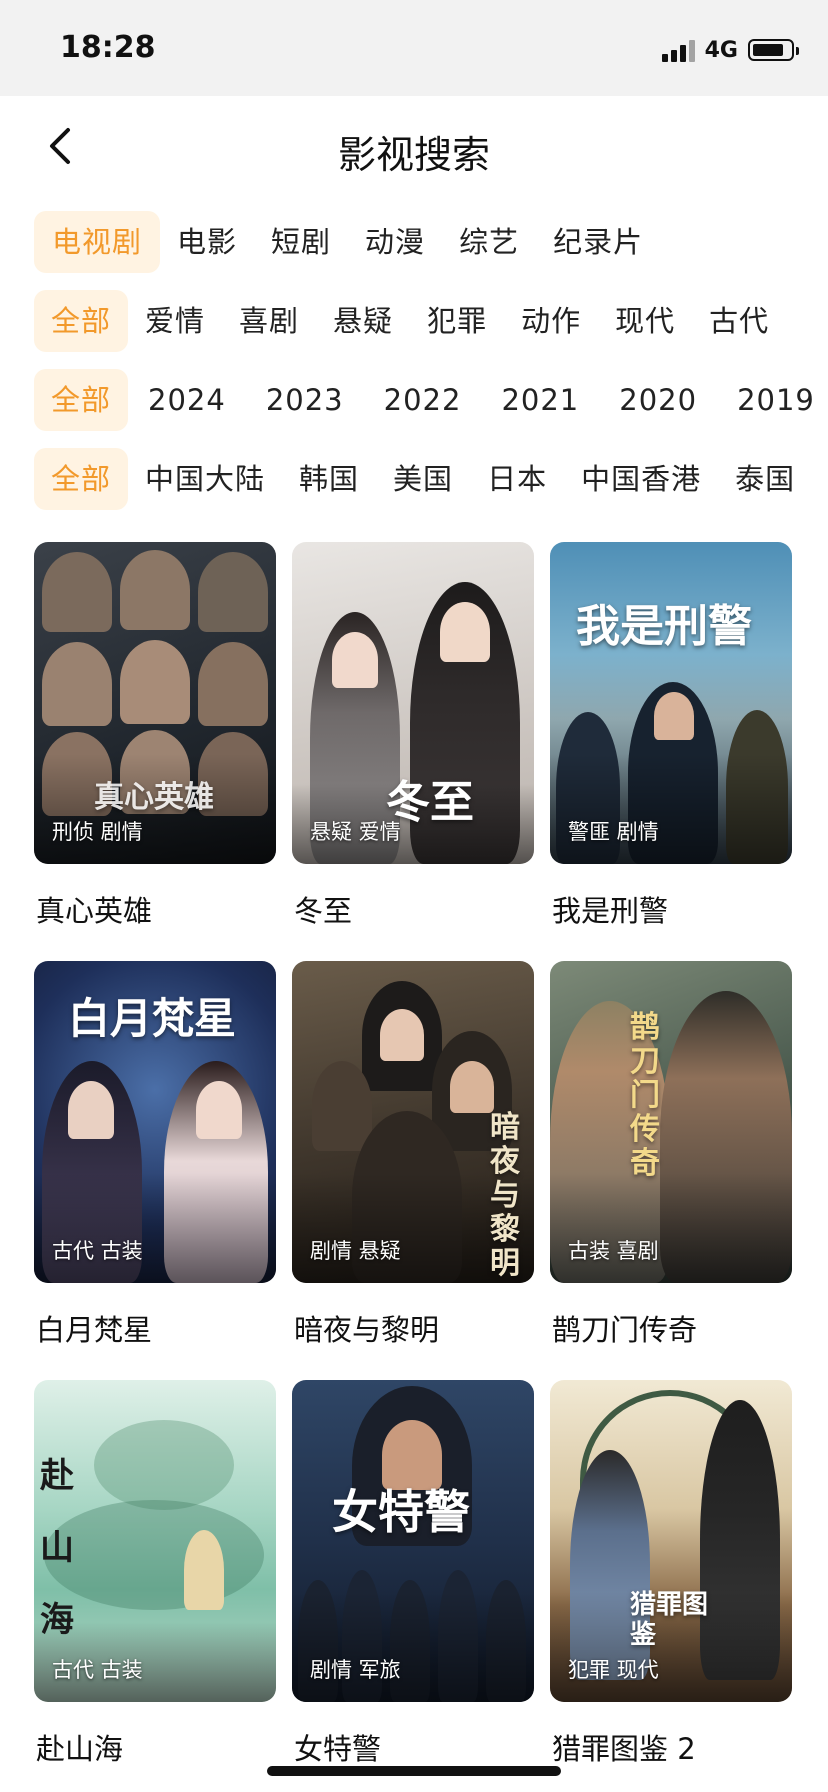  I want to click on page-title: 影视搜索, so click(413, 155).